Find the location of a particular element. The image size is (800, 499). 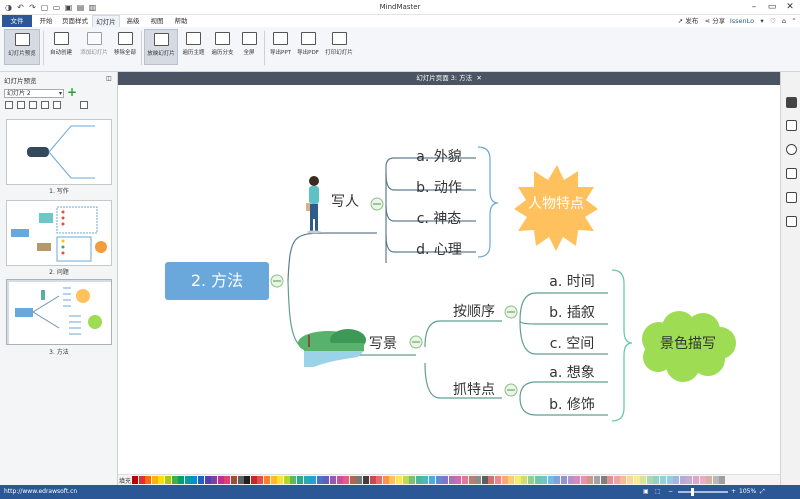

zoom-in-icon: + is located at coordinates (733, 492).